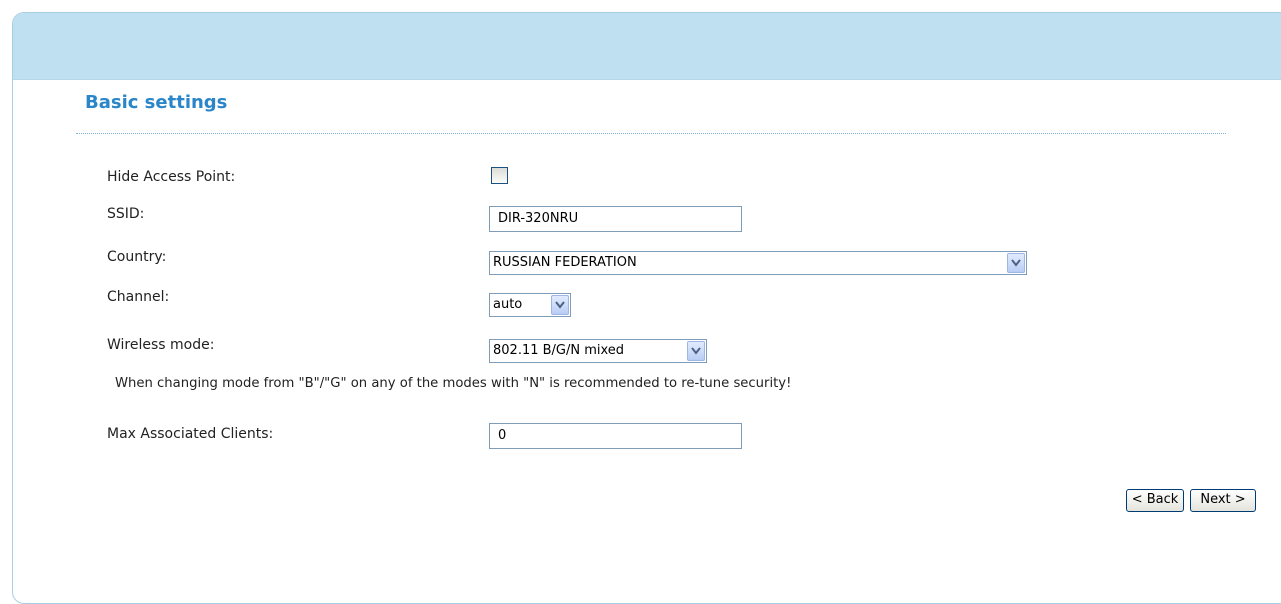  What do you see at coordinates (1223, 500) in the screenshot?
I see `next-button: Next >` at bounding box center [1223, 500].